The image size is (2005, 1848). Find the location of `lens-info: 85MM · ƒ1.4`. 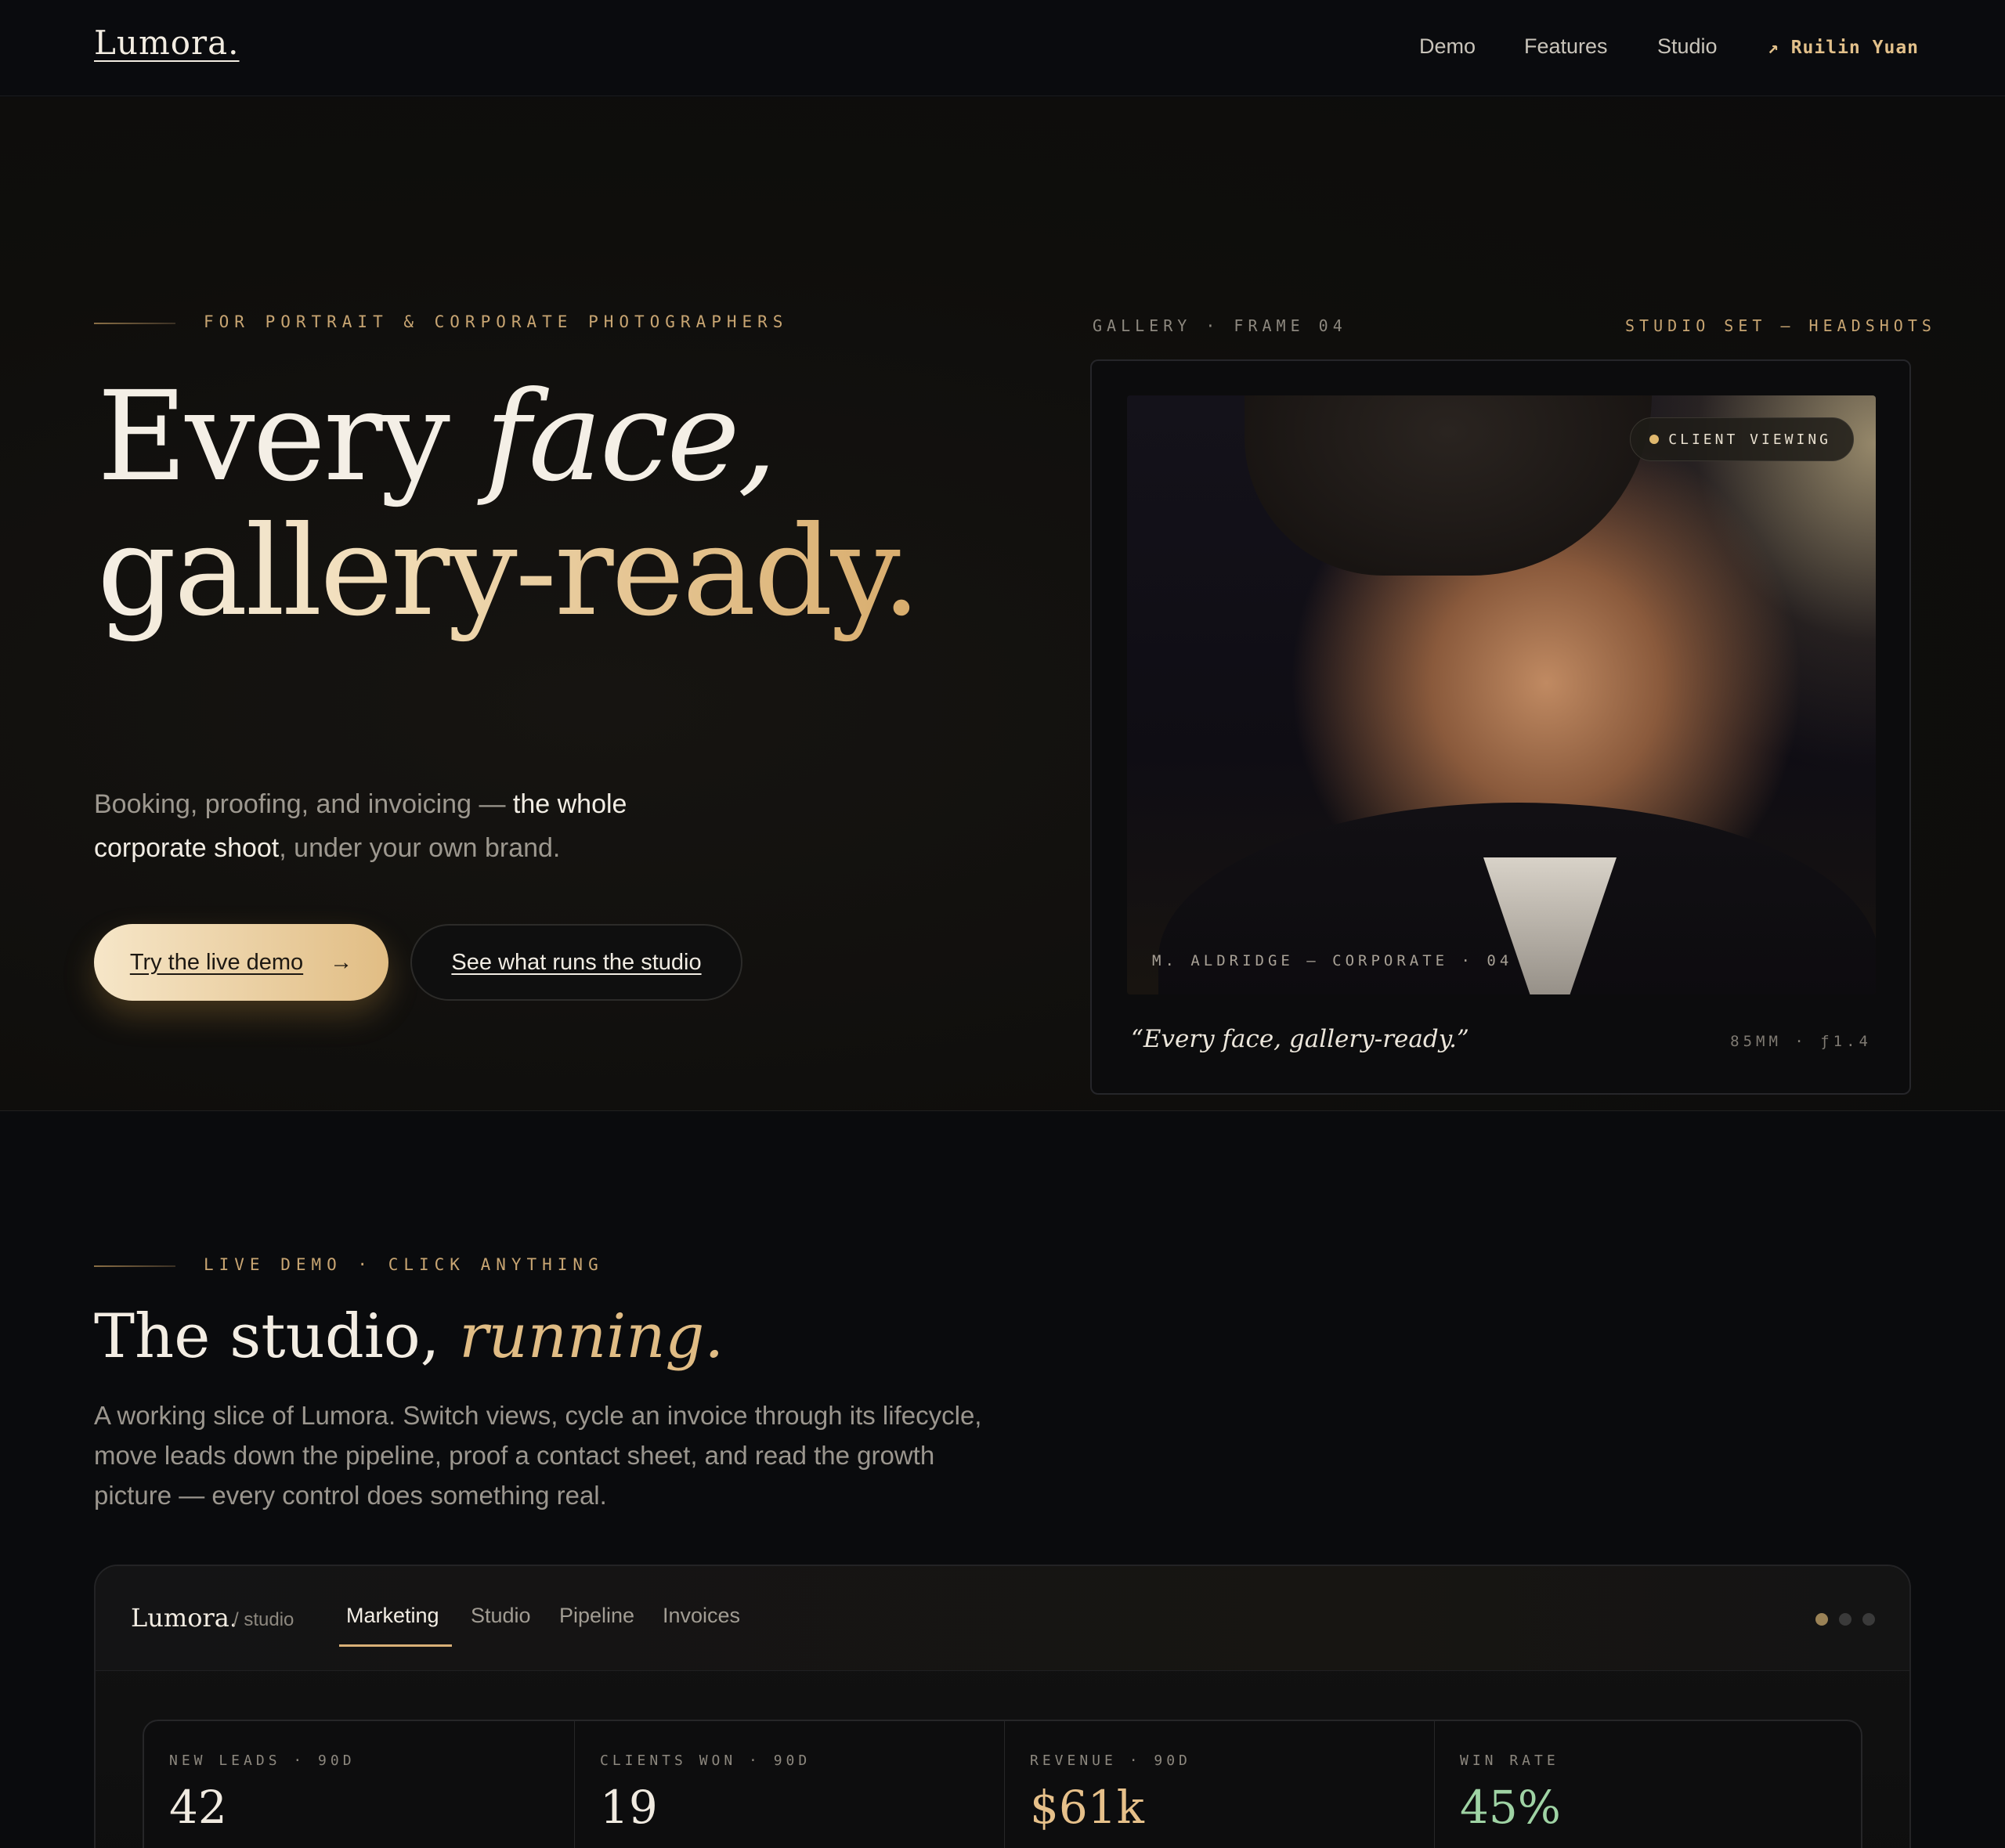

lens-info: 85MM · ƒ1.4 is located at coordinates (1801, 1041).